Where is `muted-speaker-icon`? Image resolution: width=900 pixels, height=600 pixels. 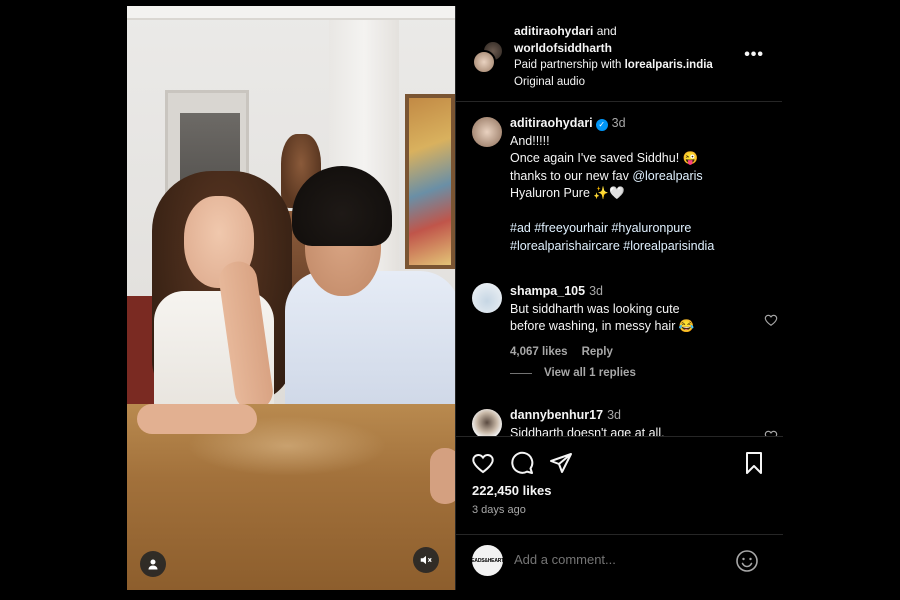
muted-speaker-icon is located at coordinates (426, 560).